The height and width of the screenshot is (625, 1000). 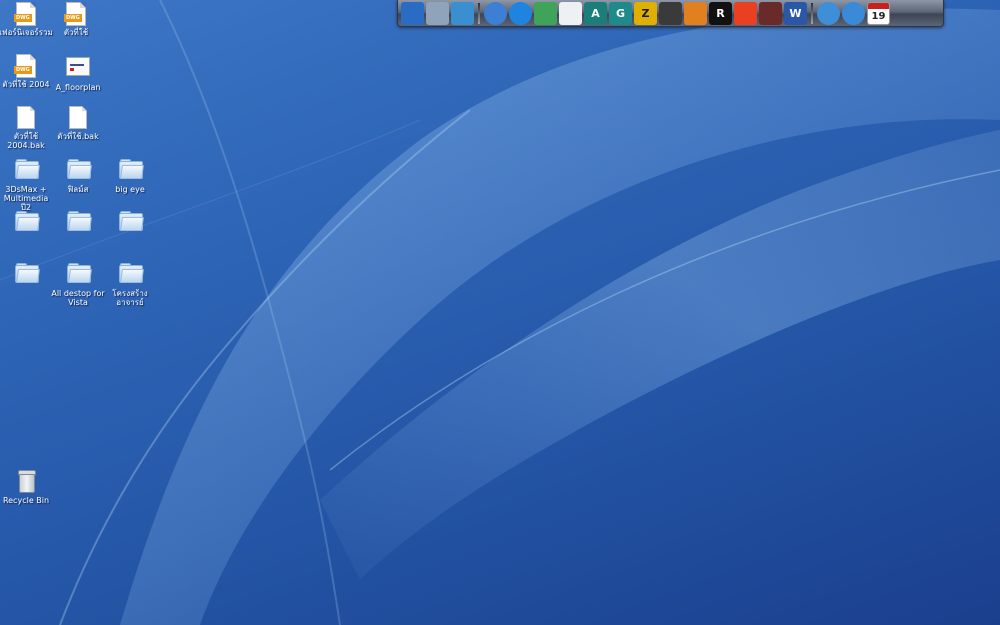 I want to click on clapper-icon, so click(x=770, y=13).